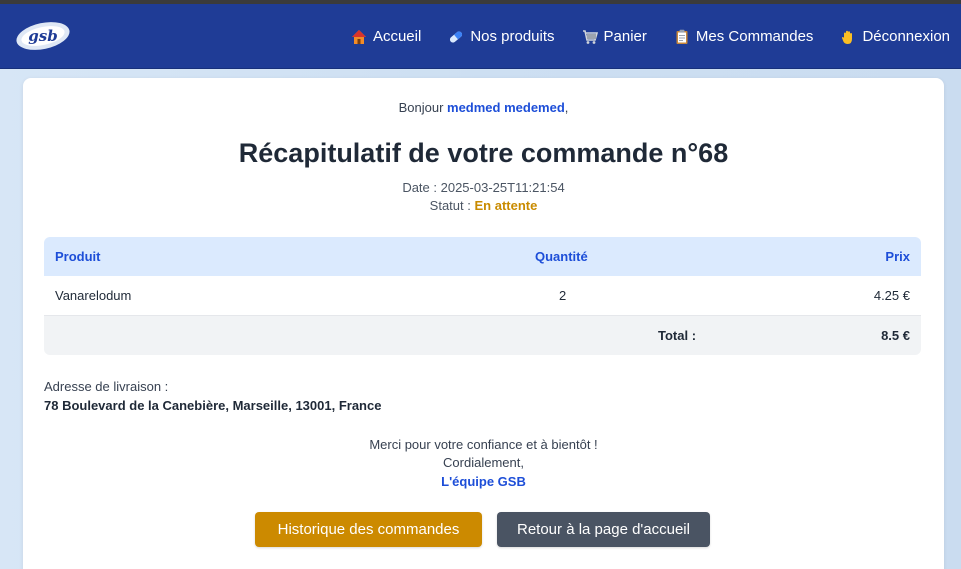  Describe the element at coordinates (625, 36) in the screenshot. I see `nav-label: Panier` at that location.